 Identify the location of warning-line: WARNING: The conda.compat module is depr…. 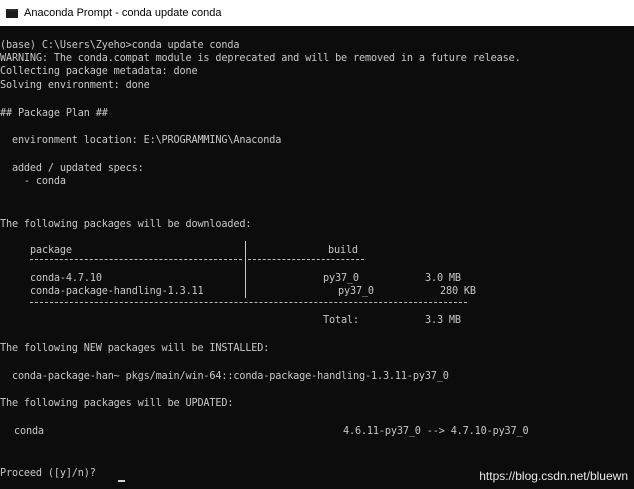
(260, 58).